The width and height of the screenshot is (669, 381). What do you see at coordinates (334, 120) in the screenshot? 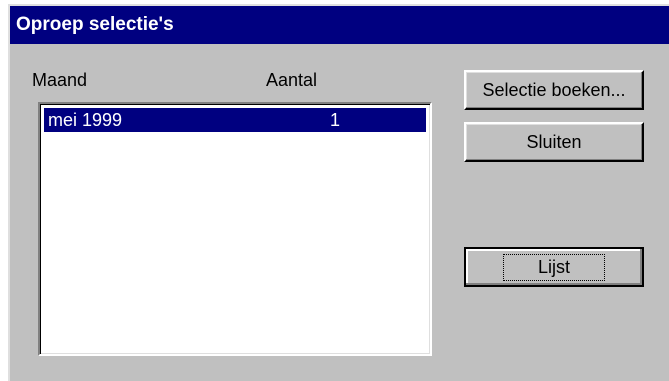
I see `list-item-count: 1` at bounding box center [334, 120].